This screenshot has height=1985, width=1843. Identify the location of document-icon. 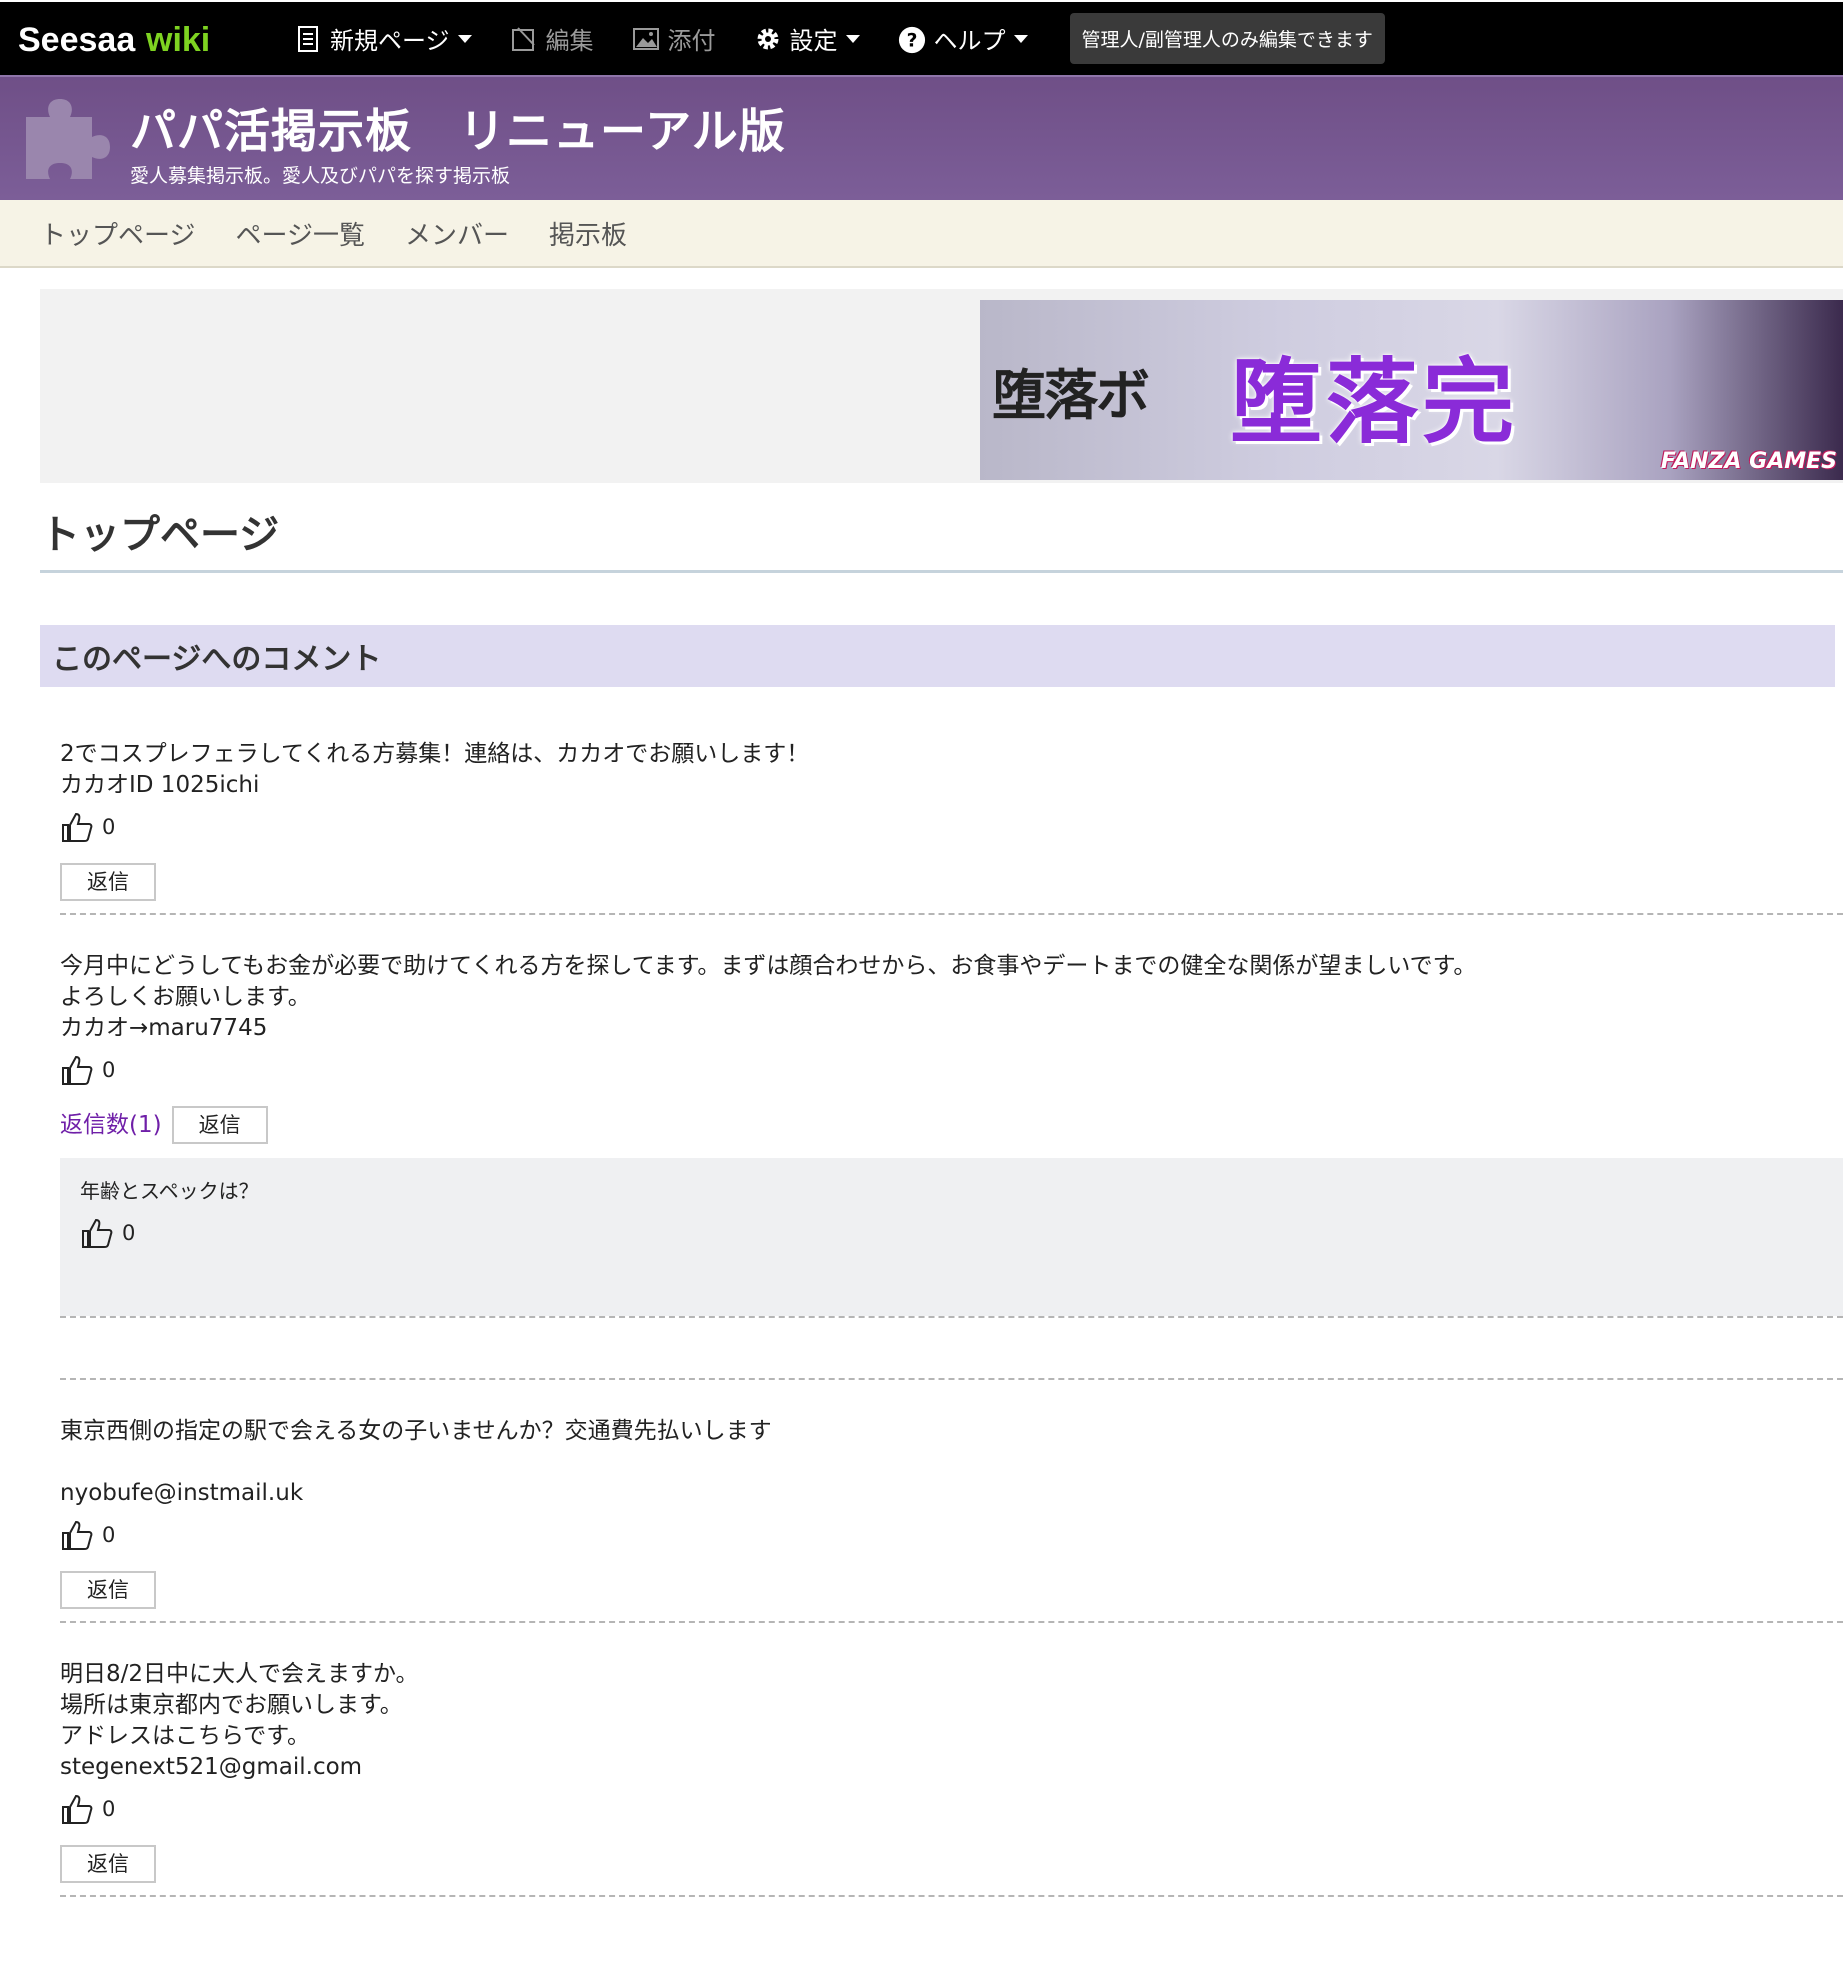
(308, 39).